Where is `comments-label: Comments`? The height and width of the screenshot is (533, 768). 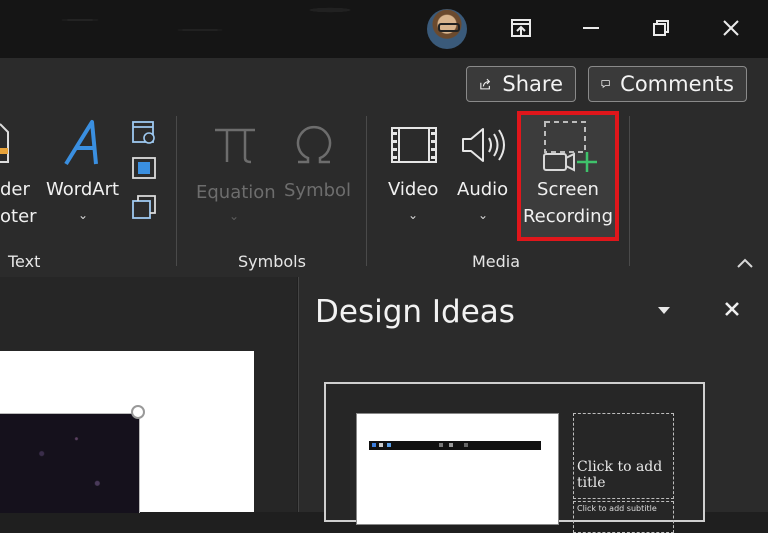 comments-label: Comments is located at coordinates (677, 84).